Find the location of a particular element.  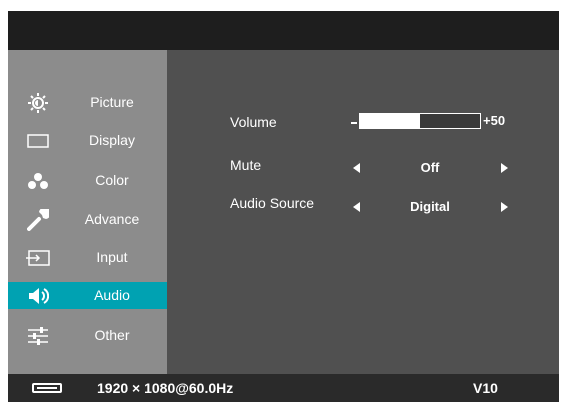

audio-source-value: Digital is located at coordinates (430, 206).